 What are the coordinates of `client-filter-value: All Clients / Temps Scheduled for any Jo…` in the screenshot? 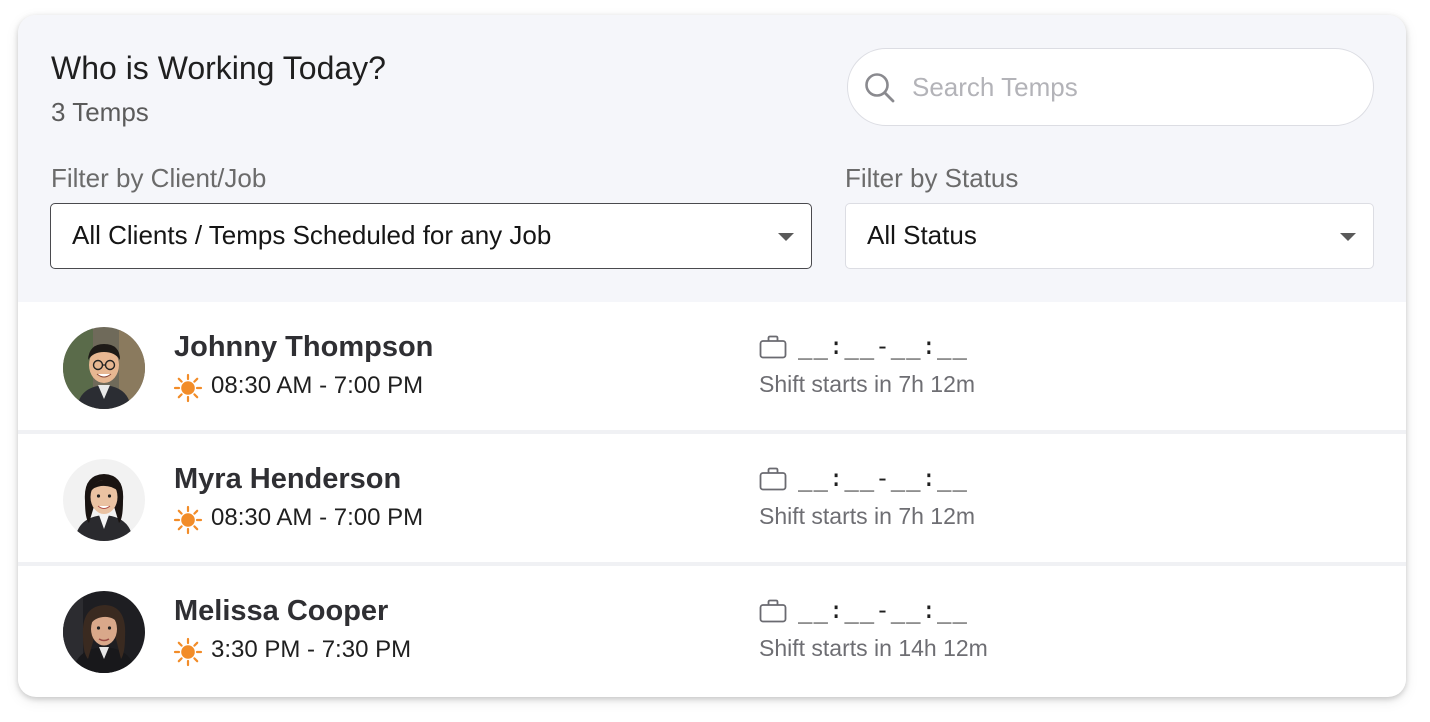 It's located at (312, 235).